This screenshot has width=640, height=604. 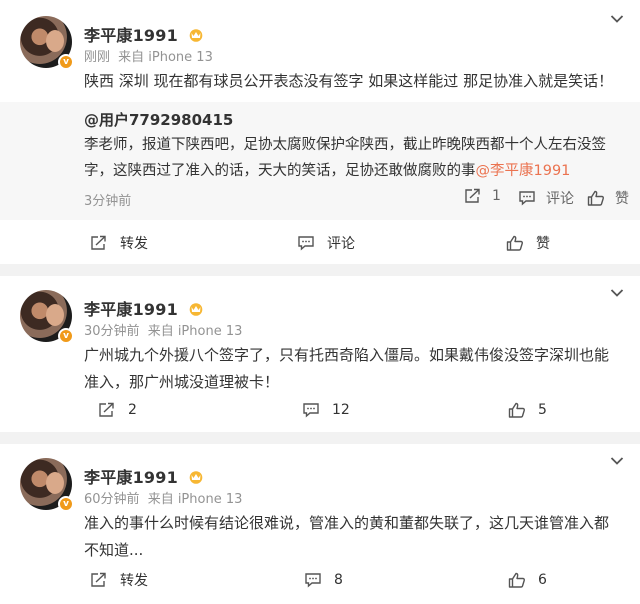 What do you see at coordinates (527, 410) in the screenshot?
I see `like-button: 5` at bounding box center [527, 410].